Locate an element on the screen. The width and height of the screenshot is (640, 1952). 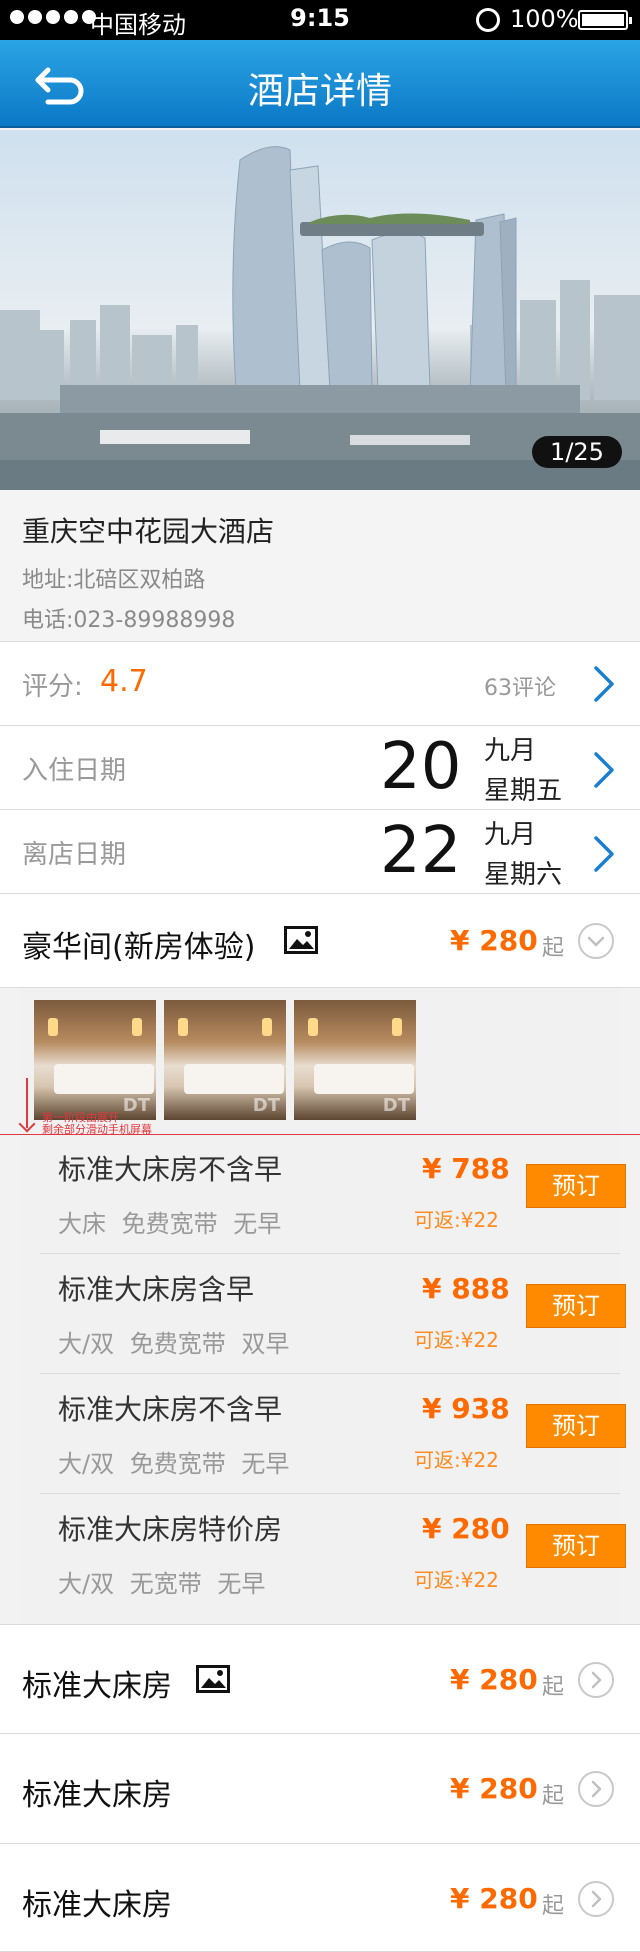
page-title: 酒店详情 is located at coordinates (319, 91).